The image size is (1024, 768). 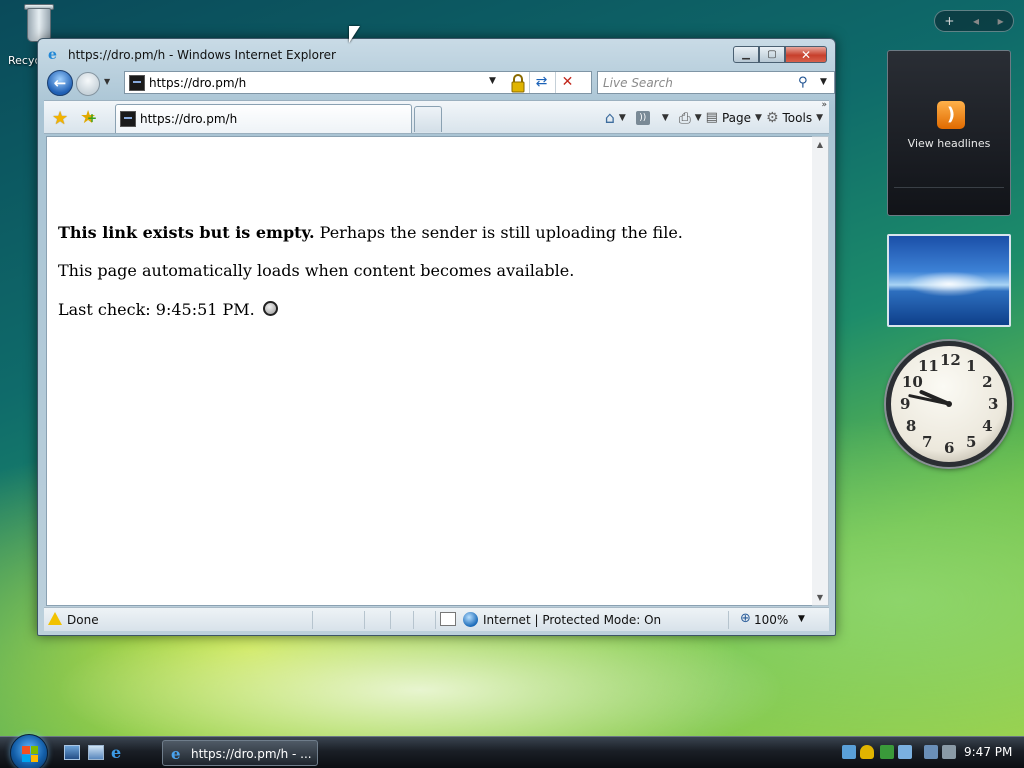 I want to click on zoom-dropdown: ▼, so click(x=801, y=619).